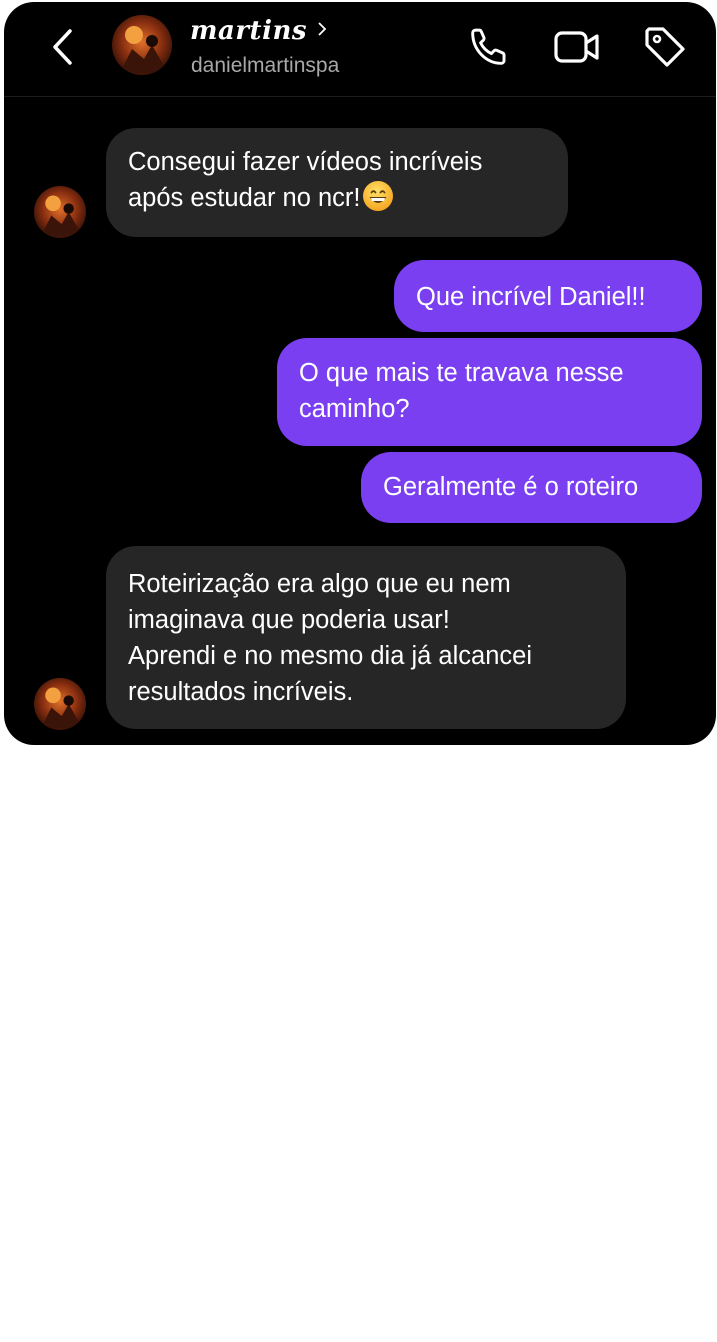 The width and height of the screenshot is (717, 1342). What do you see at coordinates (305, 162) in the screenshot?
I see `message-text: Consegui fazer vídeos incríveis` at bounding box center [305, 162].